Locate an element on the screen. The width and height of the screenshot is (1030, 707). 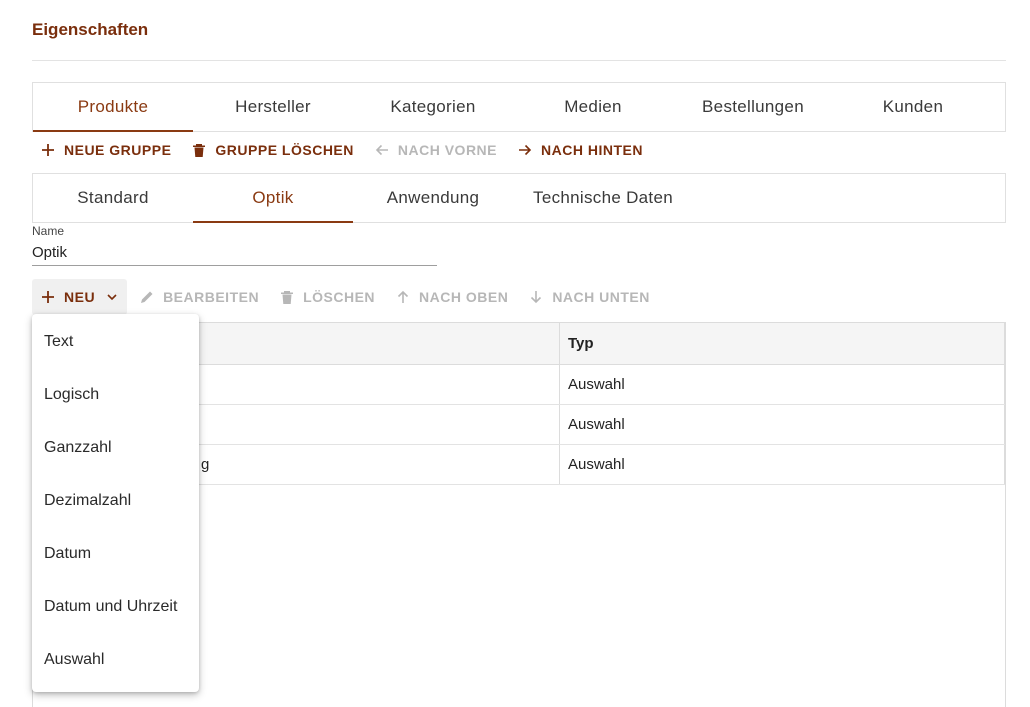
move-forward-label: NACH VORNE is located at coordinates (447, 150).